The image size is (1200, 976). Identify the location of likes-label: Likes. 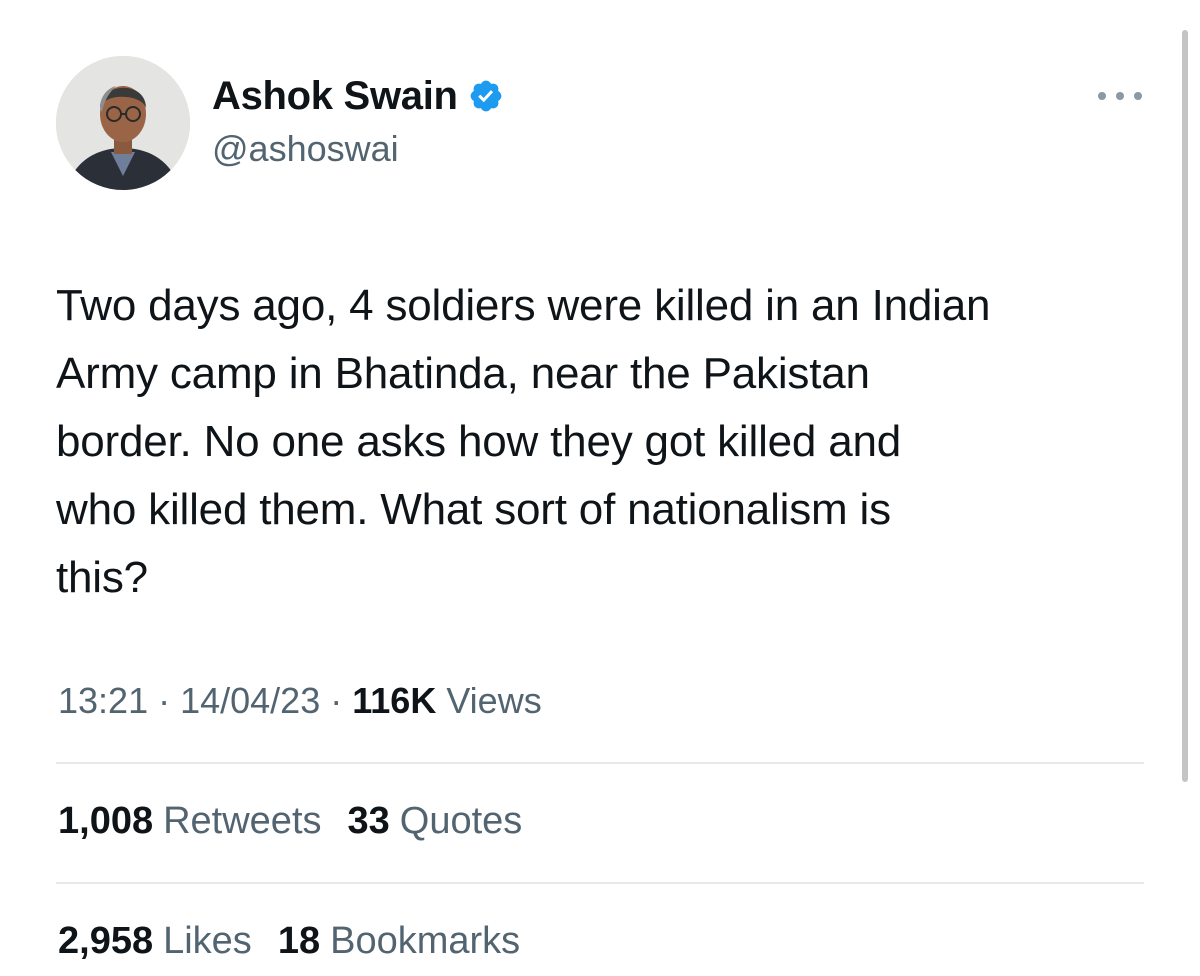
(207, 941).